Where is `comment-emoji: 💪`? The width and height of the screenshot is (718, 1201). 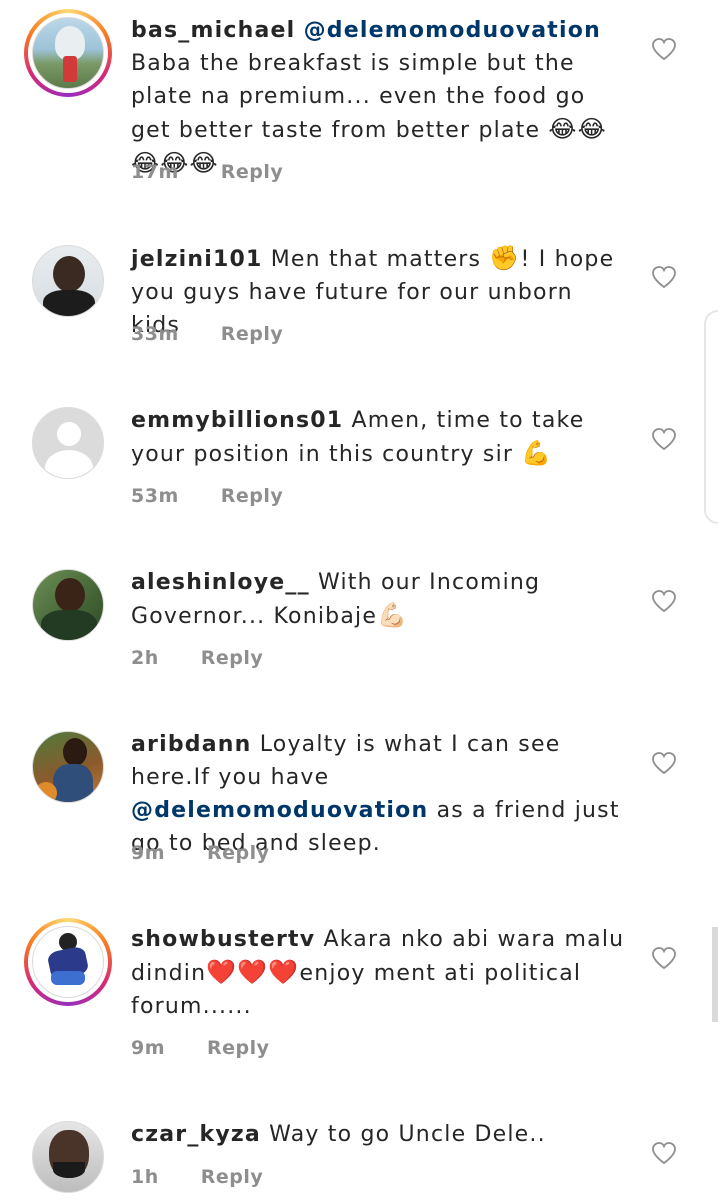
comment-emoji: 💪 is located at coordinates (537, 453).